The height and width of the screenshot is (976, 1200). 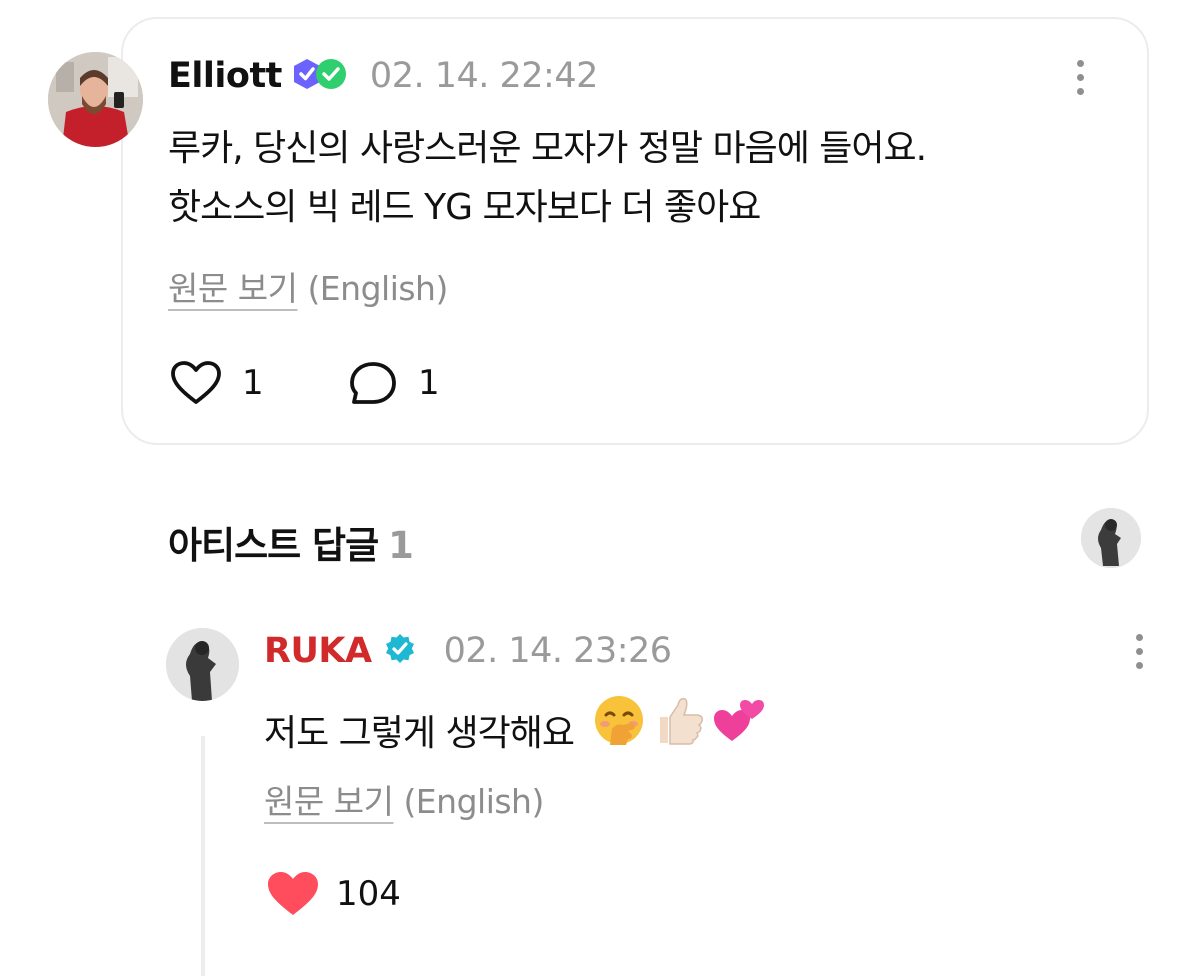 I want to click on more-options-icon, so click(x=1080, y=77).